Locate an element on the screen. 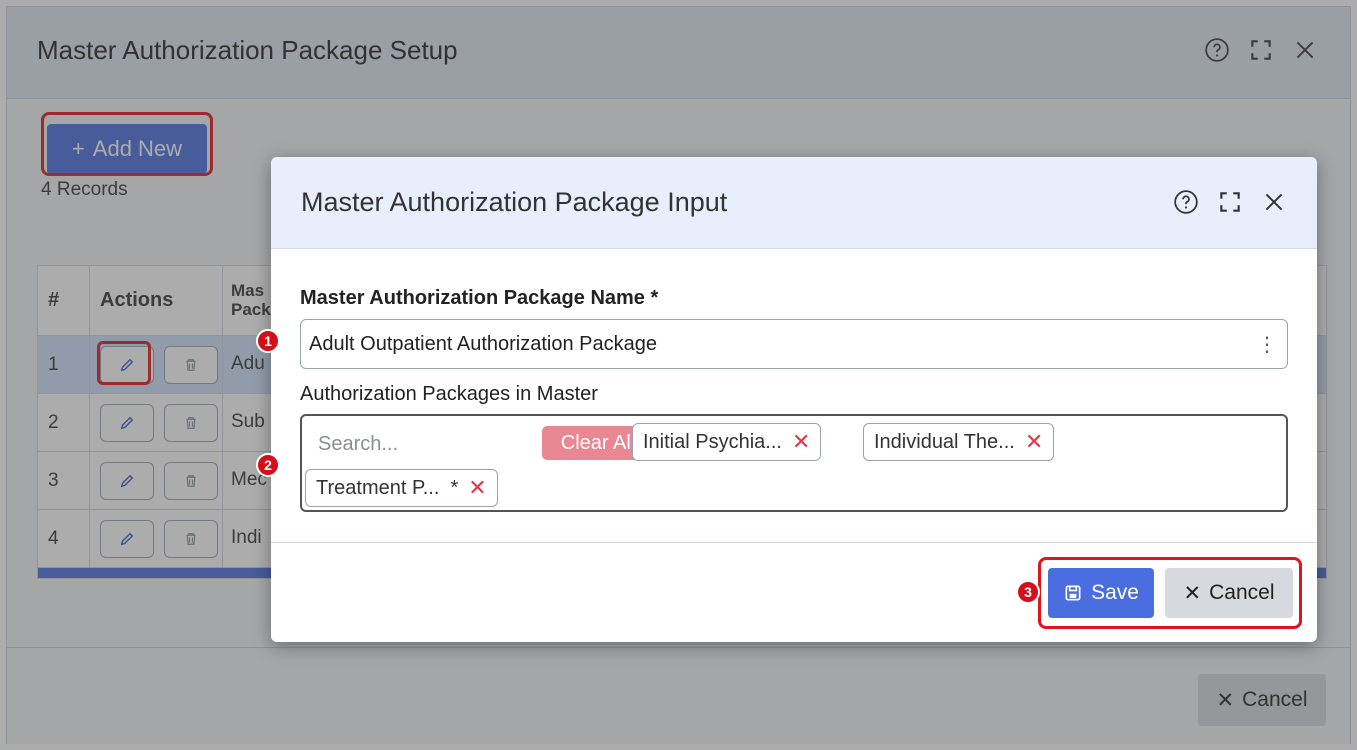 This screenshot has height=750, width=1357. package-name-input: Adult Outpatient Authorization Package ⋮ is located at coordinates (794, 344).